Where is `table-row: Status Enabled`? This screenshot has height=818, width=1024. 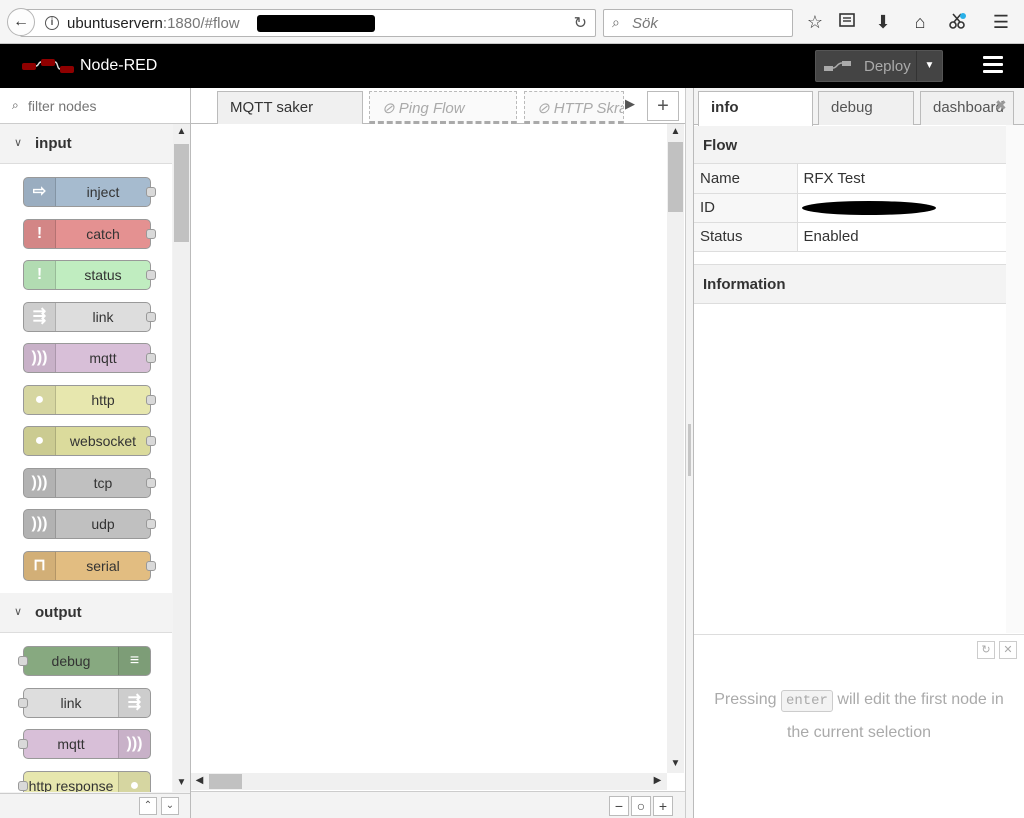 table-row: Status Enabled is located at coordinates (850, 237).